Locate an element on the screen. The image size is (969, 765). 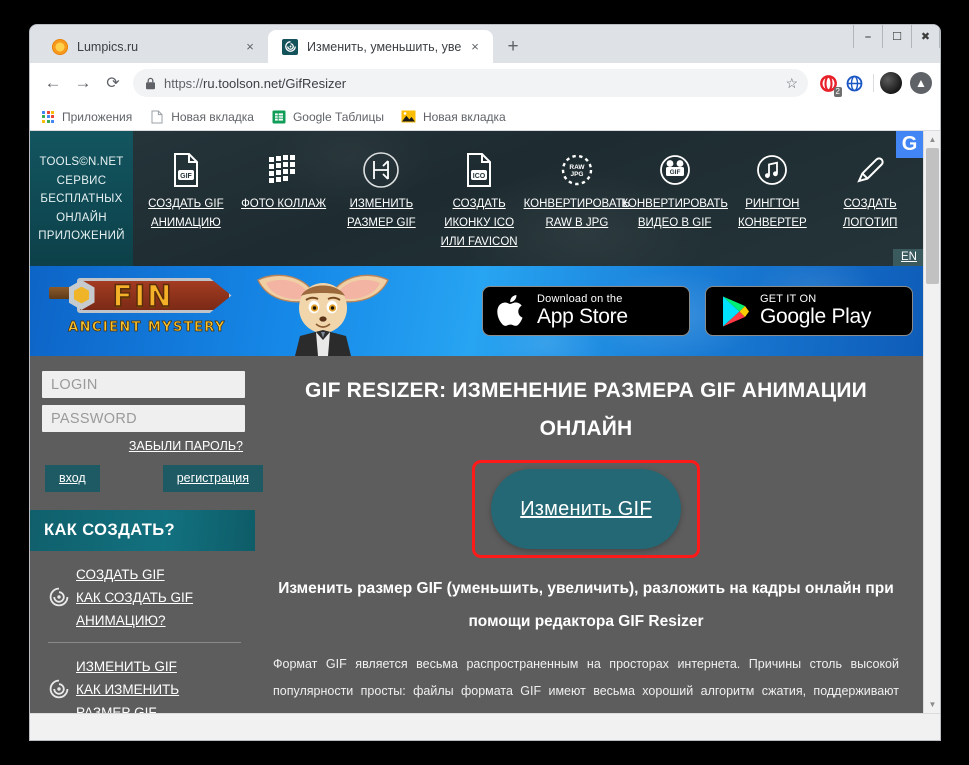
bookmark-label: Google Таблицы is located at coordinates (338, 116).